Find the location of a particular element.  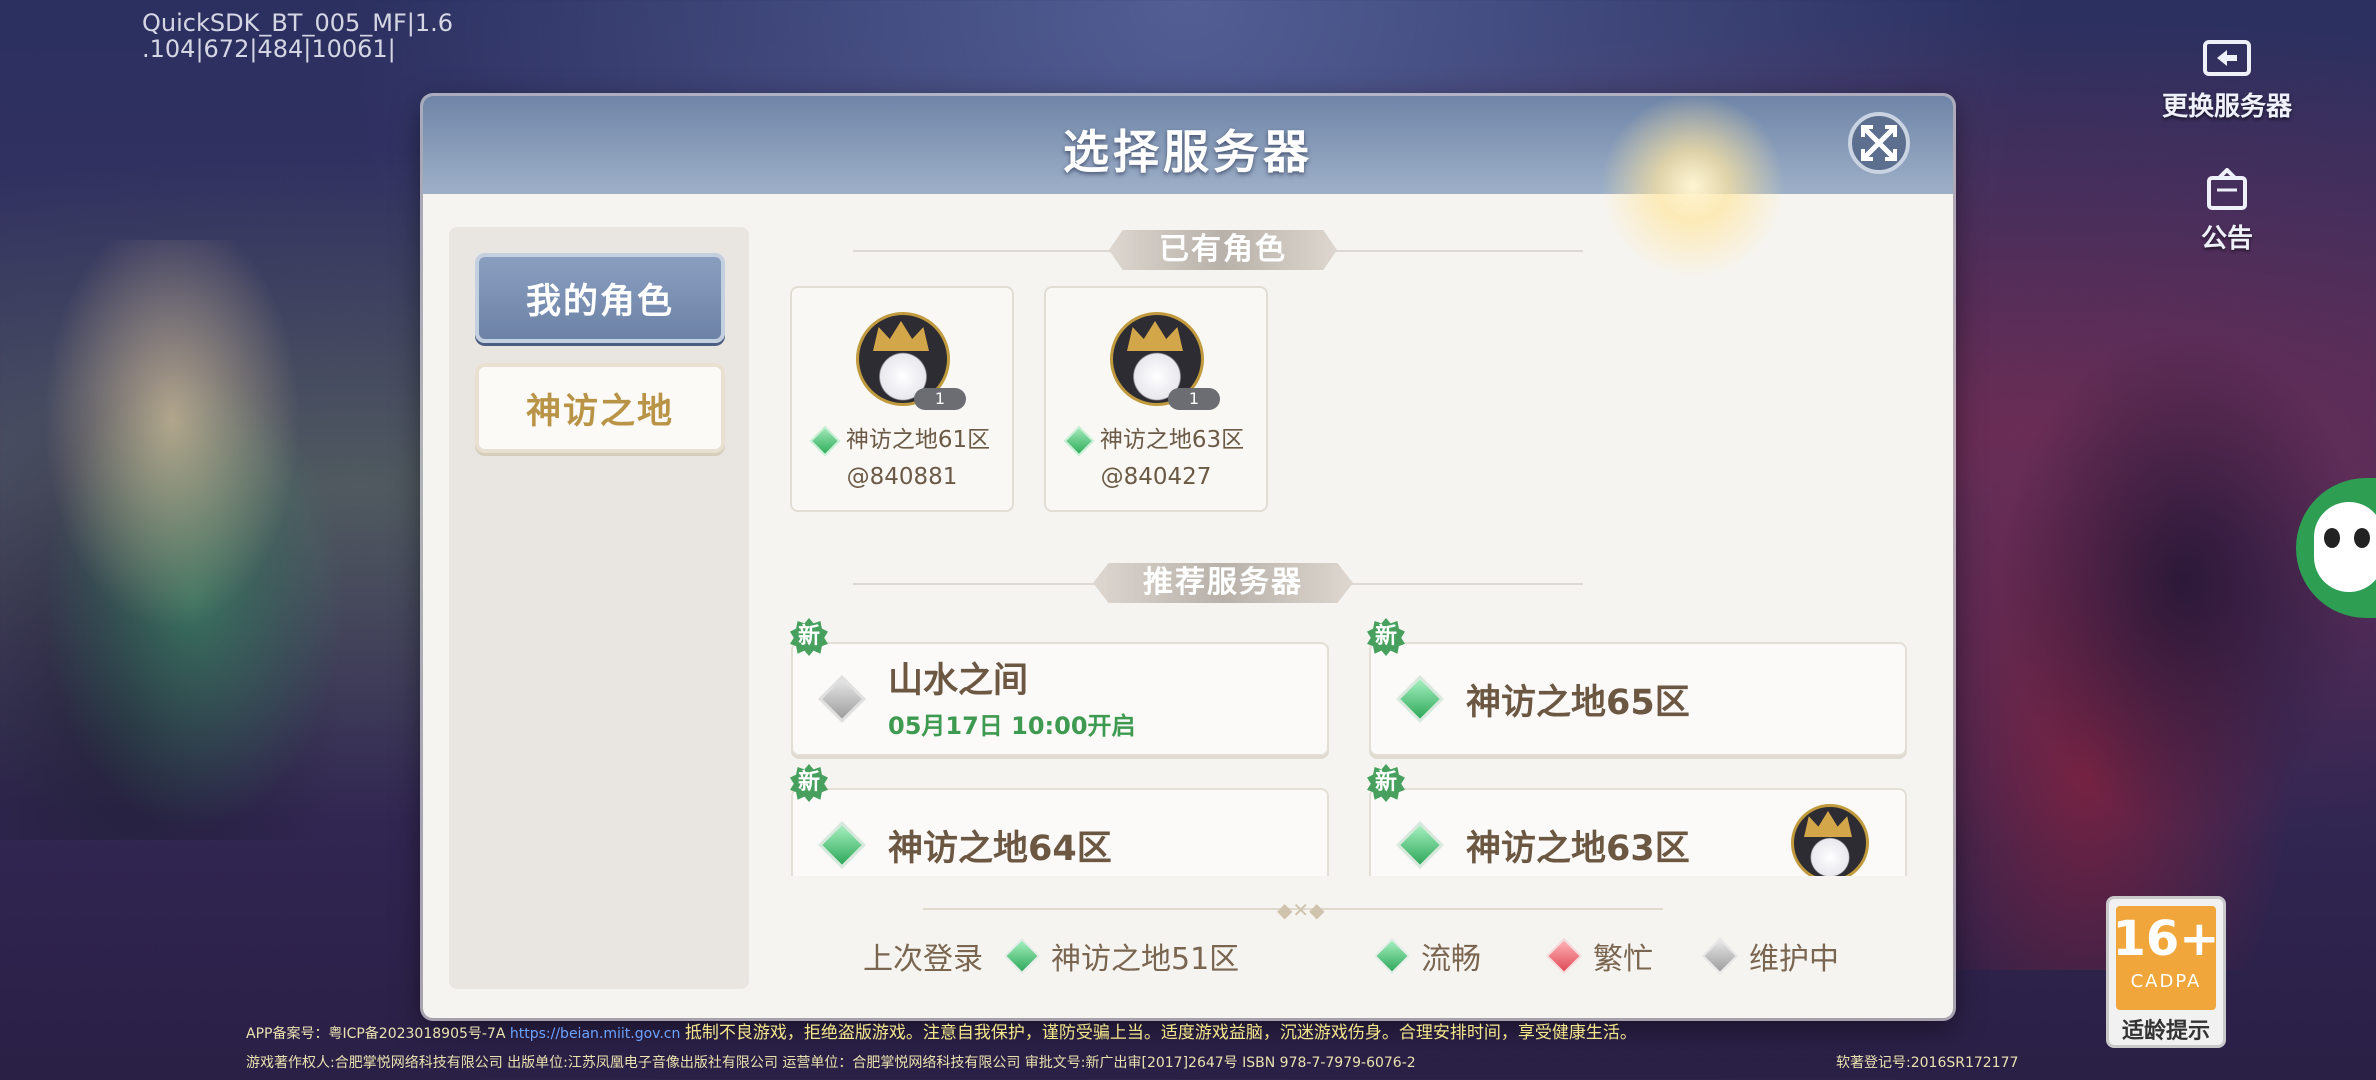

change-server-label: 更换服务器 is located at coordinates (2227, 107).